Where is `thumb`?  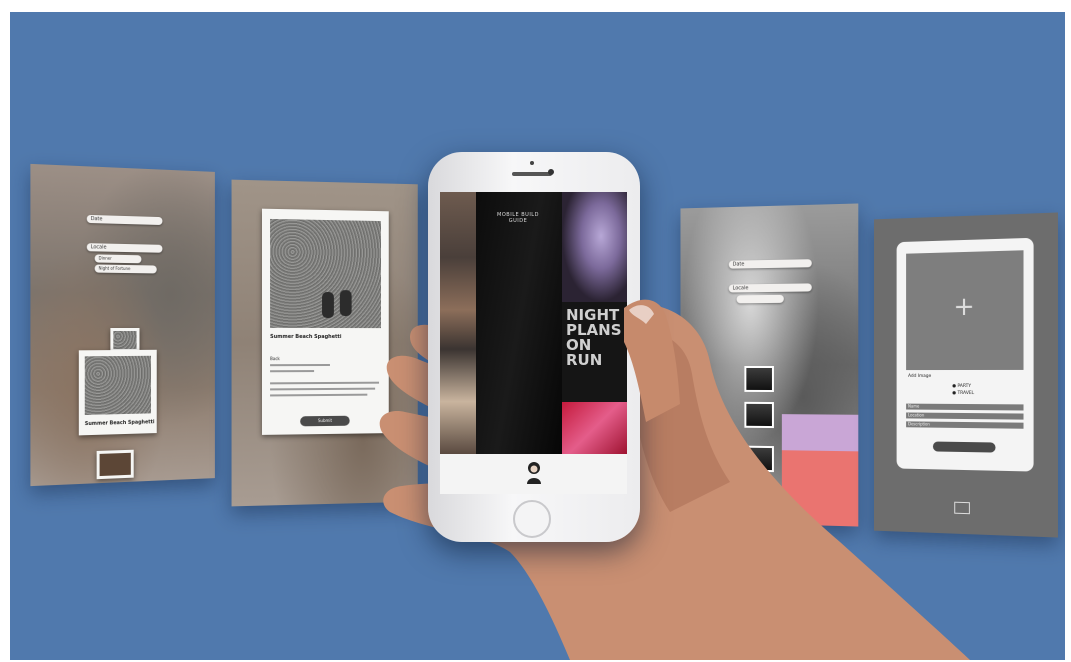
thumb is located at coordinates (652, 360).